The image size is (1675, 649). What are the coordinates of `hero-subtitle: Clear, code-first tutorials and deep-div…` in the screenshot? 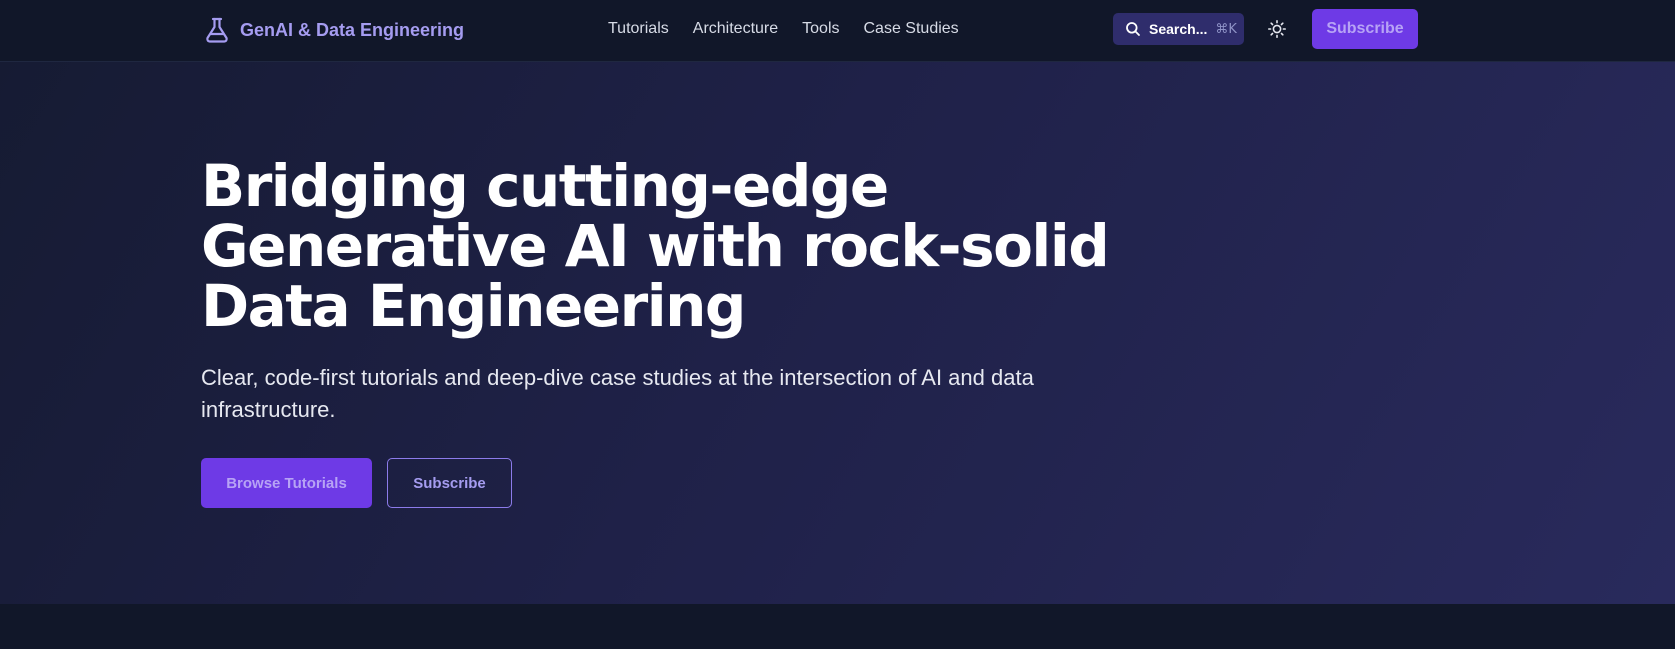 It's located at (617, 393).